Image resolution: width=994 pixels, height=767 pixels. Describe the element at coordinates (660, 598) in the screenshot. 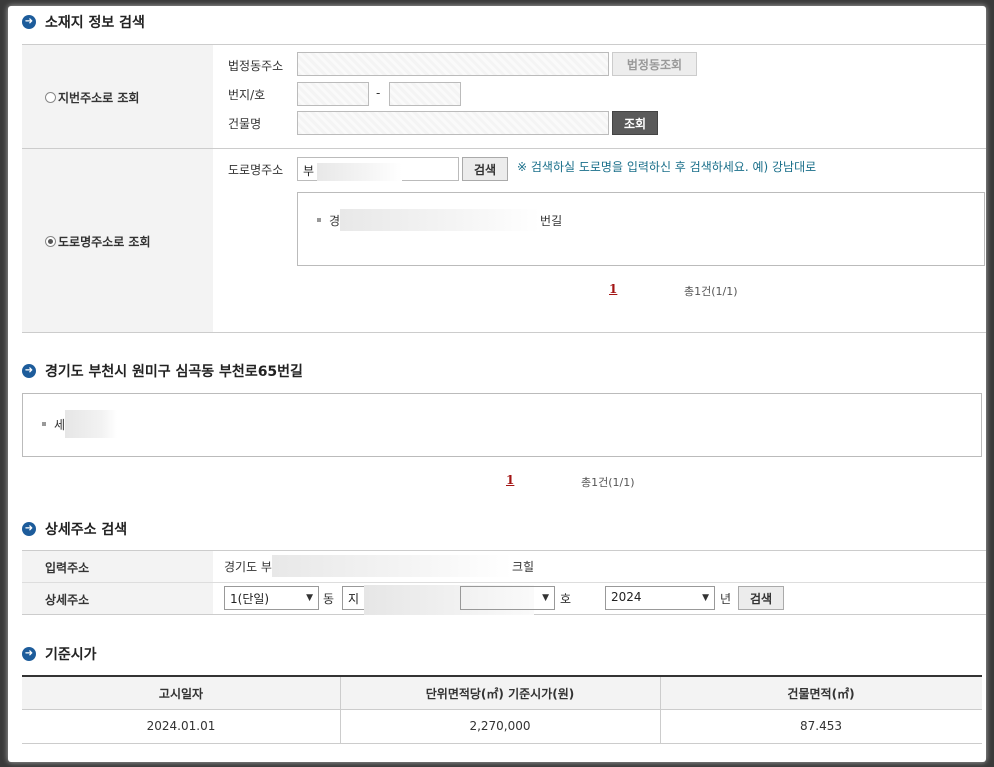

I see `year-select: 2024 ▼` at that location.